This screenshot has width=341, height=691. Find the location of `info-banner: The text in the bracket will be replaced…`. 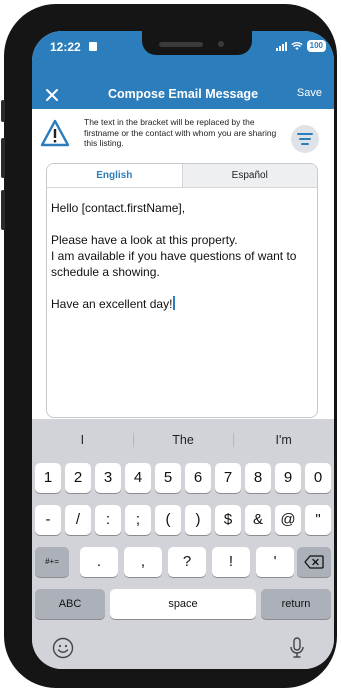

info-banner: The text in the bracket will be replaced… is located at coordinates (160, 135).